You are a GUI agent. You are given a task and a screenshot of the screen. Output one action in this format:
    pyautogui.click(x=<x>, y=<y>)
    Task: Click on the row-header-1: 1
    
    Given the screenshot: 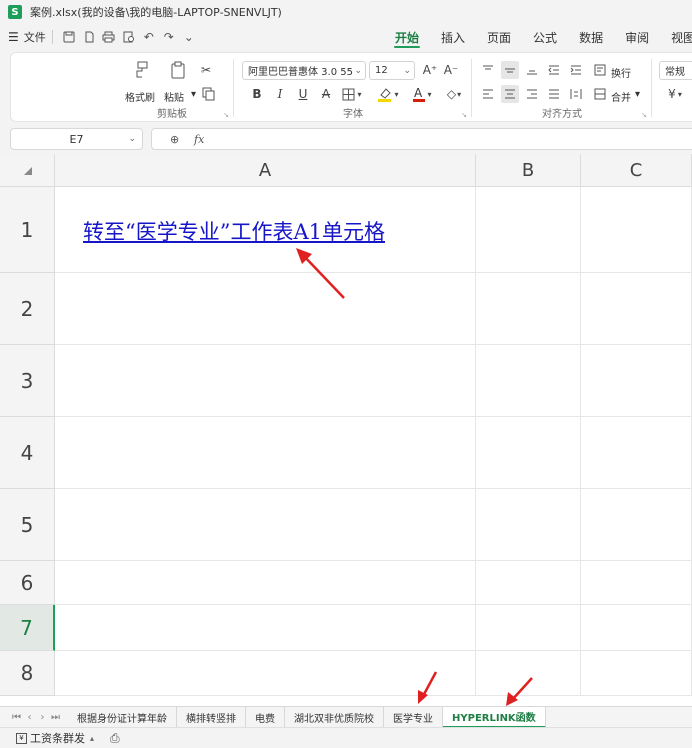 What is the action you would take?
    pyautogui.click(x=27, y=230)
    